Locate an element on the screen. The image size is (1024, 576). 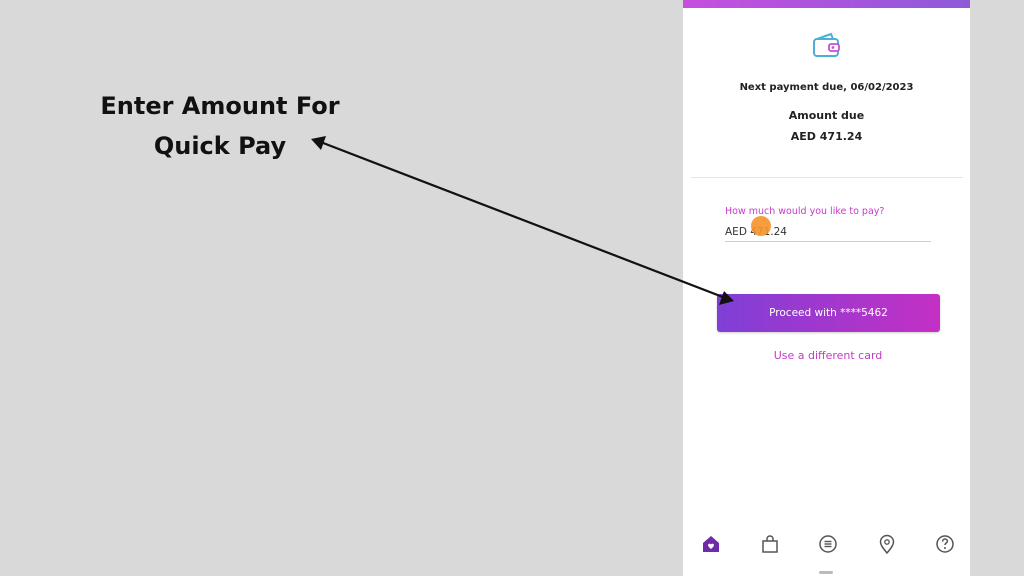
menu-icon is located at coordinates (828, 544).